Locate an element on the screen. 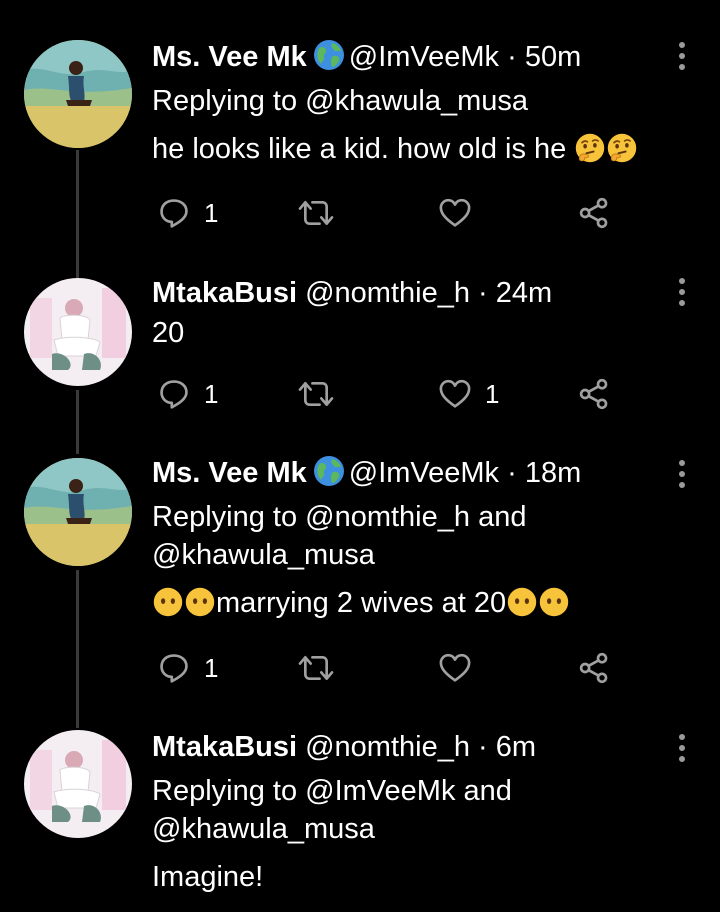 The height and width of the screenshot is (912, 720). tweet-text: he looks like a kid. how old is he is located at coordinates (406, 149).